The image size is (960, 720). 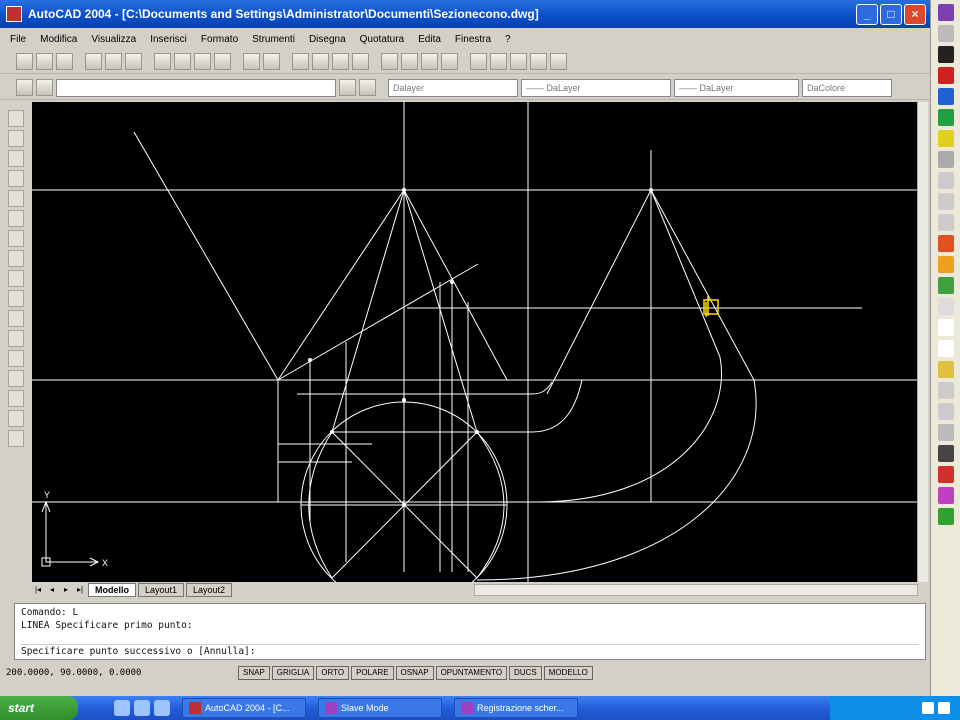 I want to click on layer-icon, so click(x=24, y=87).